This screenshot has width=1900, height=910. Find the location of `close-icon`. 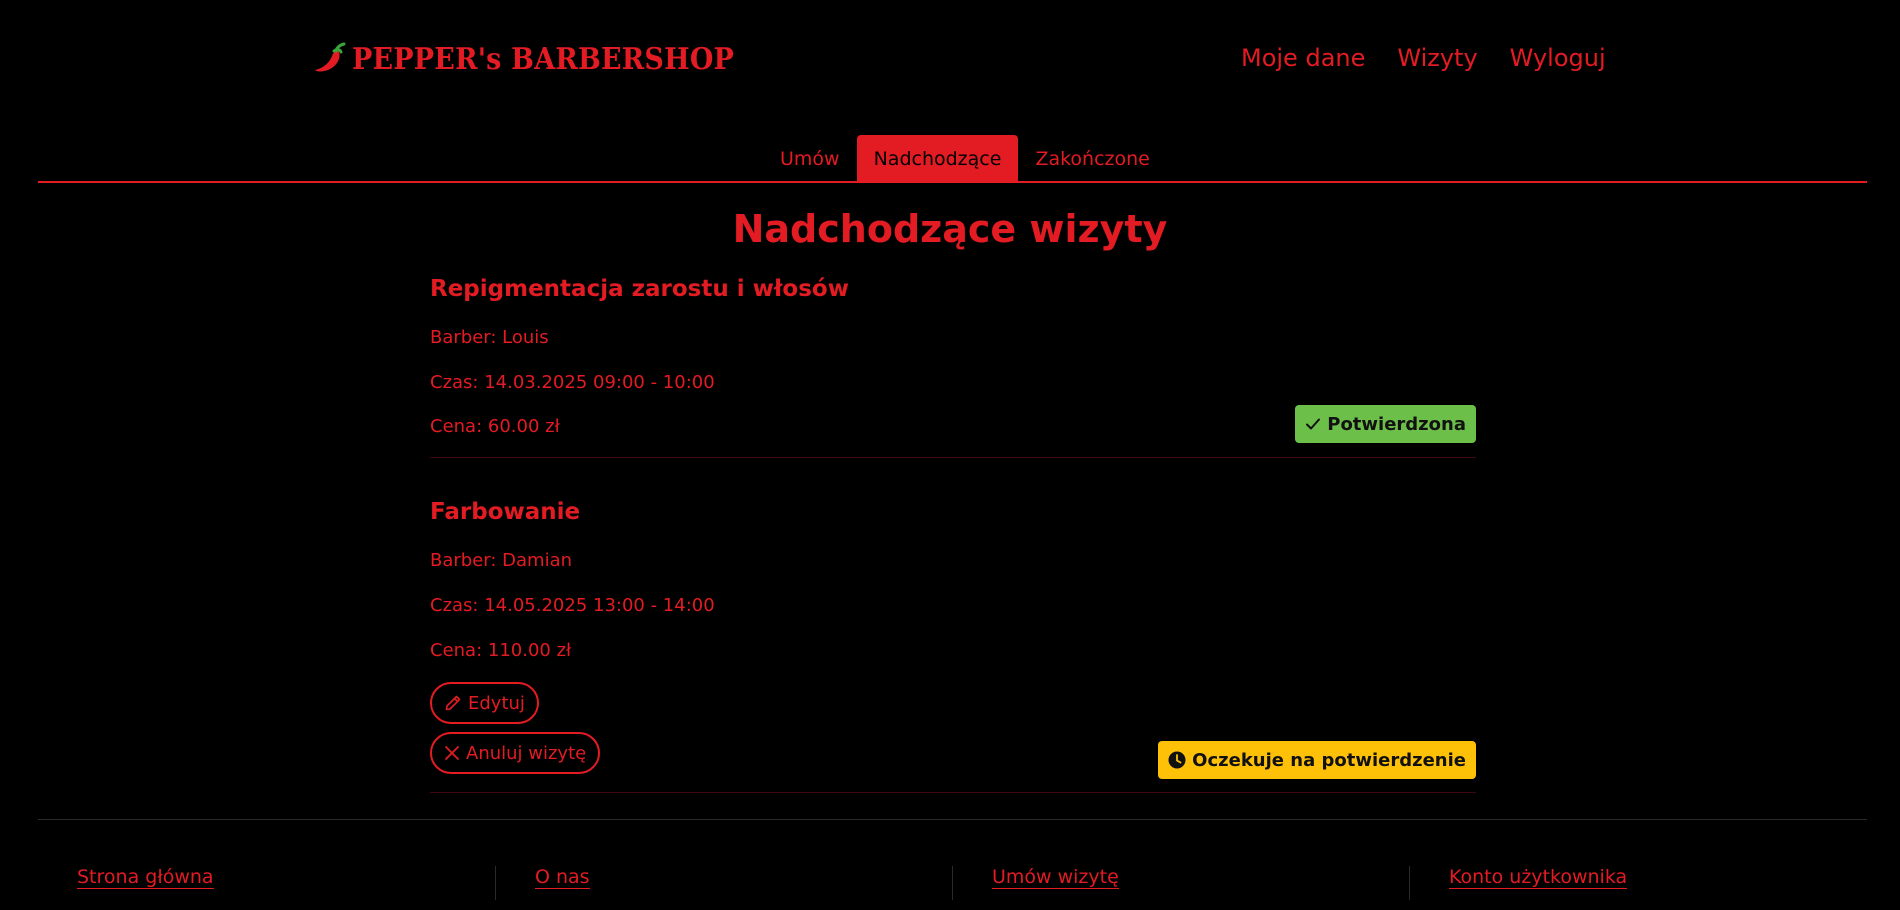

close-icon is located at coordinates (452, 753).